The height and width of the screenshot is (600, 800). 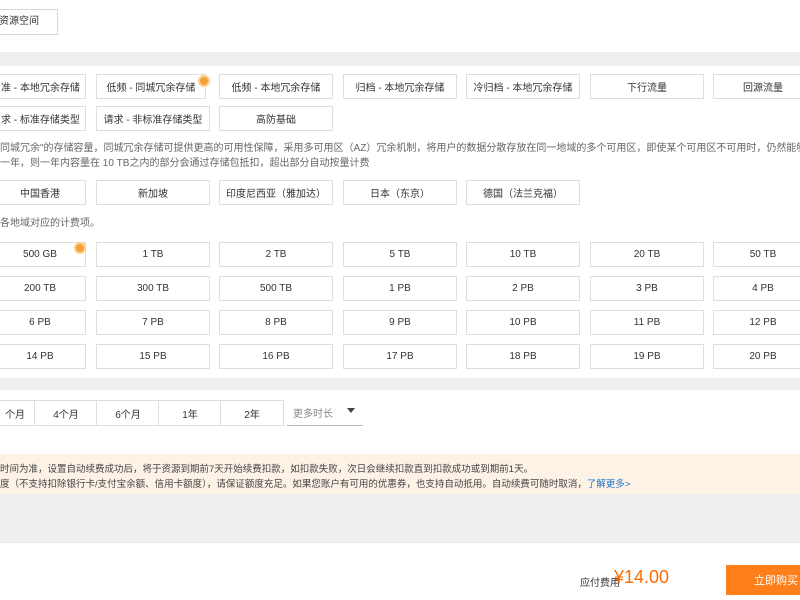 What do you see at coordinates (523, 86) in the screenshot?
I see `storage-type-cold-archive-lrs: 冷归档 - 本地冗余存储` at bounding box center [523, 86].